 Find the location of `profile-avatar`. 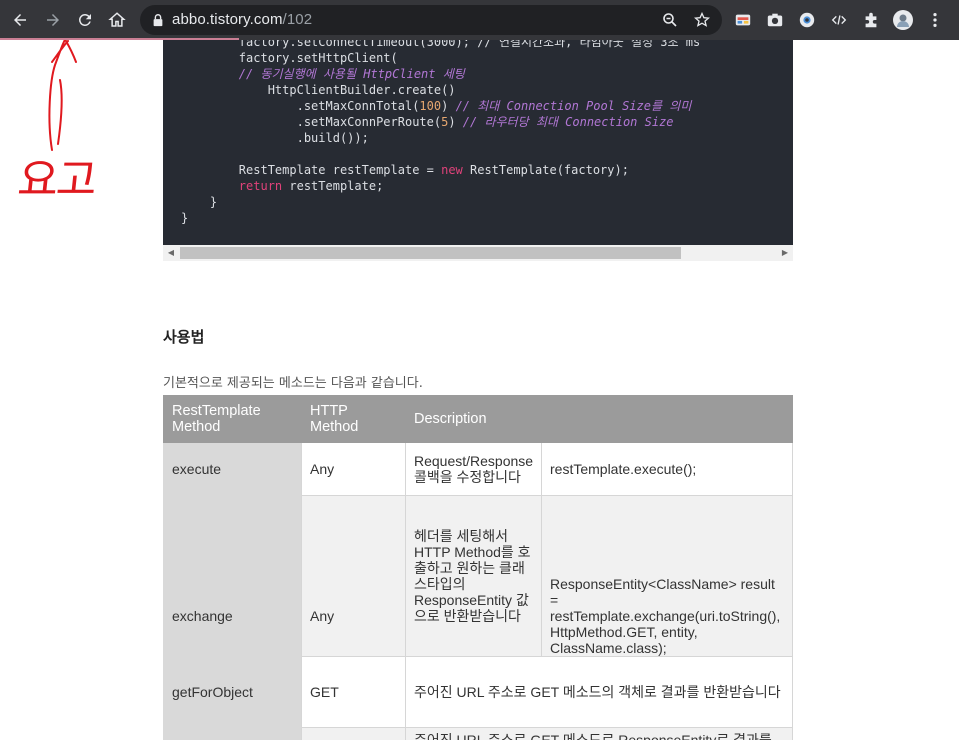

profile-avatar is located at coordinates (903, 20).